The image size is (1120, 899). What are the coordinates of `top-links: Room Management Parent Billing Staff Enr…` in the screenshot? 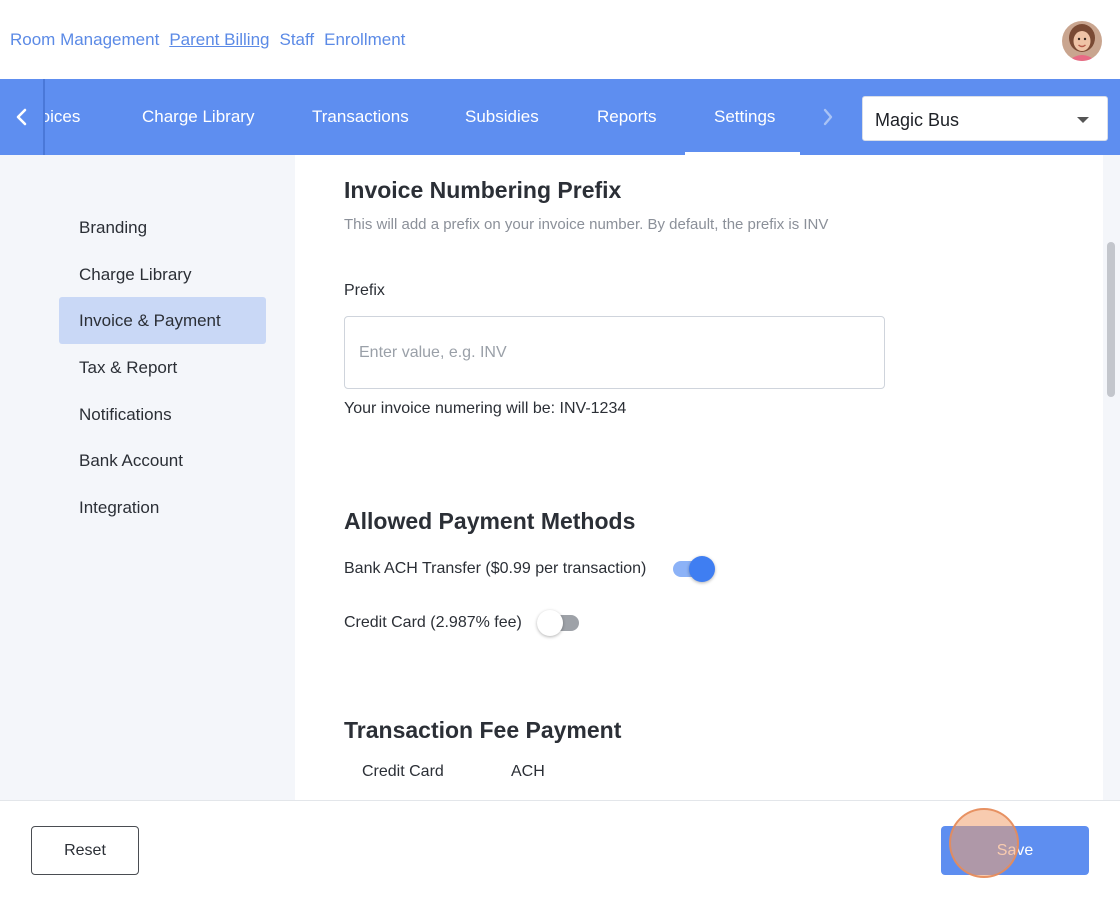 It's located at (207, 40).